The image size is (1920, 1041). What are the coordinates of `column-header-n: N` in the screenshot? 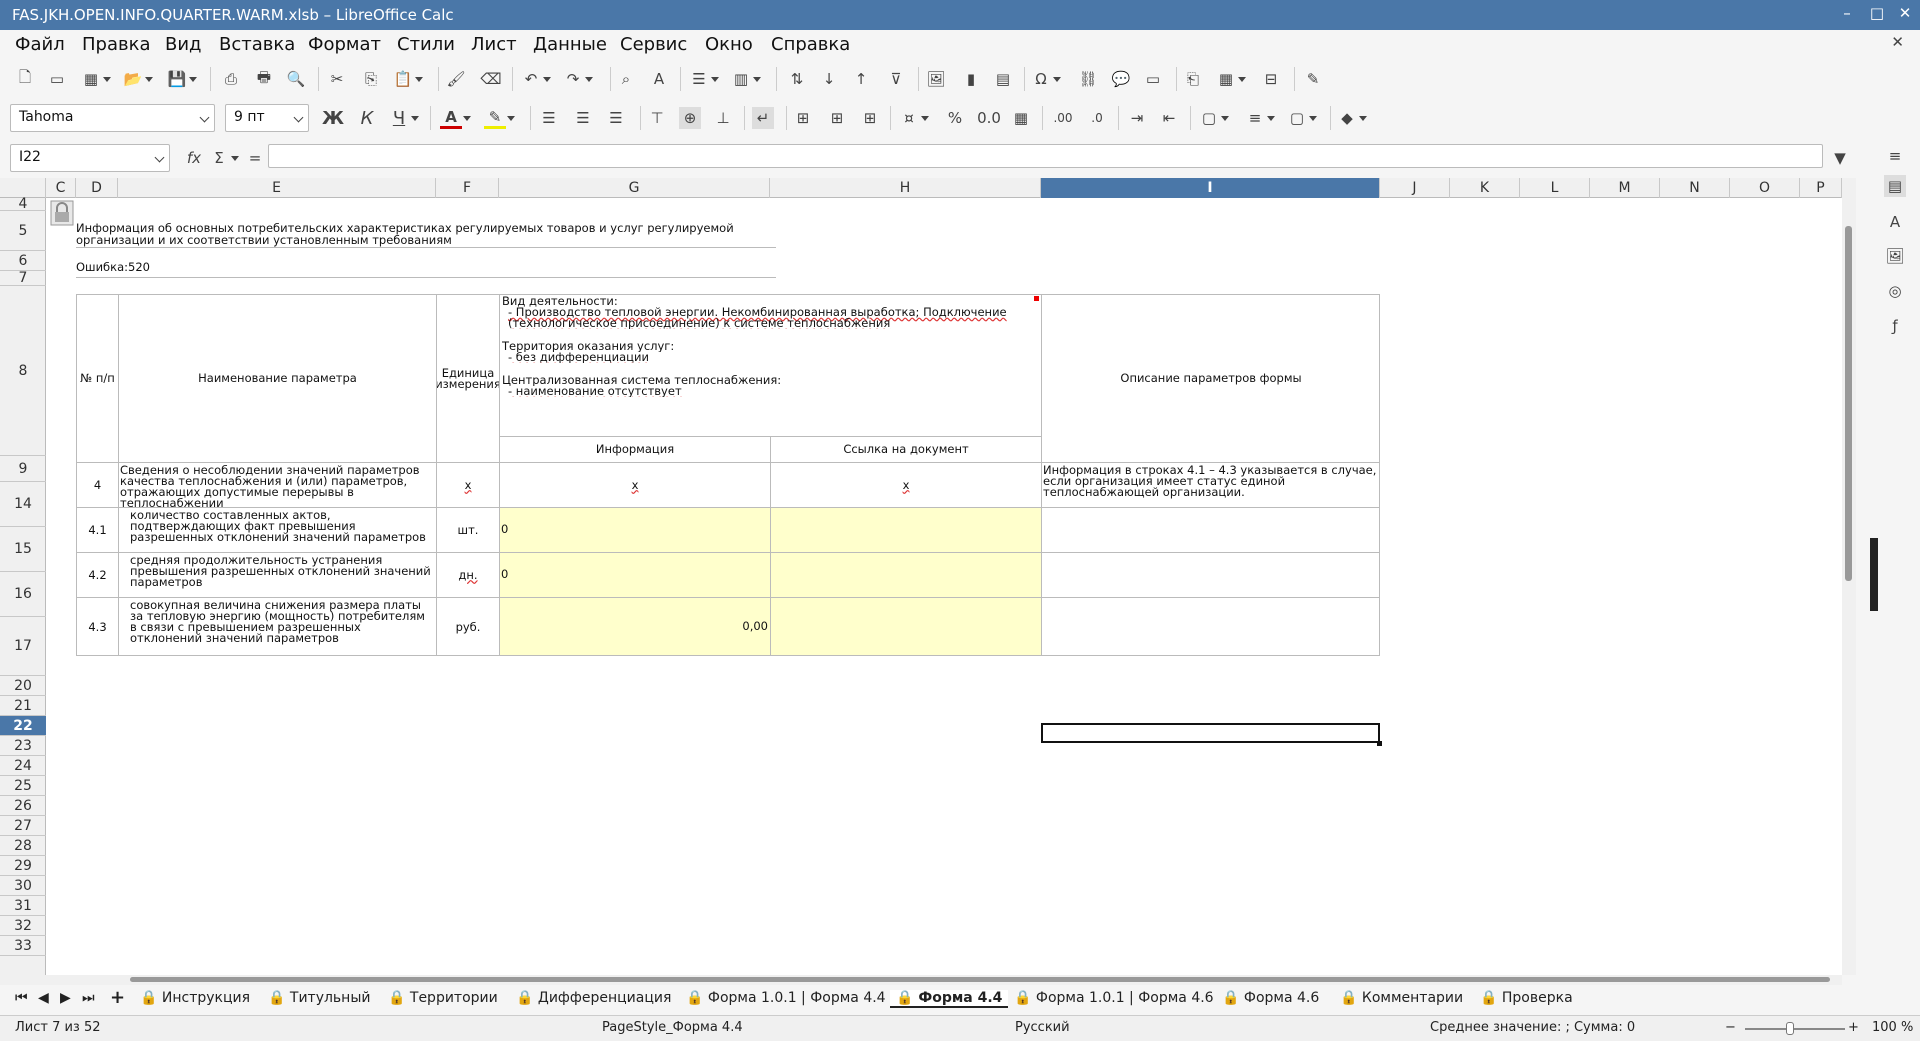 It's located at (1695, 188).